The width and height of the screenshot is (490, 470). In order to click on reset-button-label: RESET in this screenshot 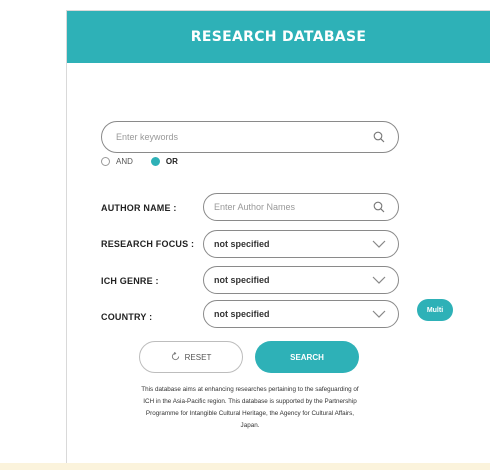, I will do `click(198, 357)`.